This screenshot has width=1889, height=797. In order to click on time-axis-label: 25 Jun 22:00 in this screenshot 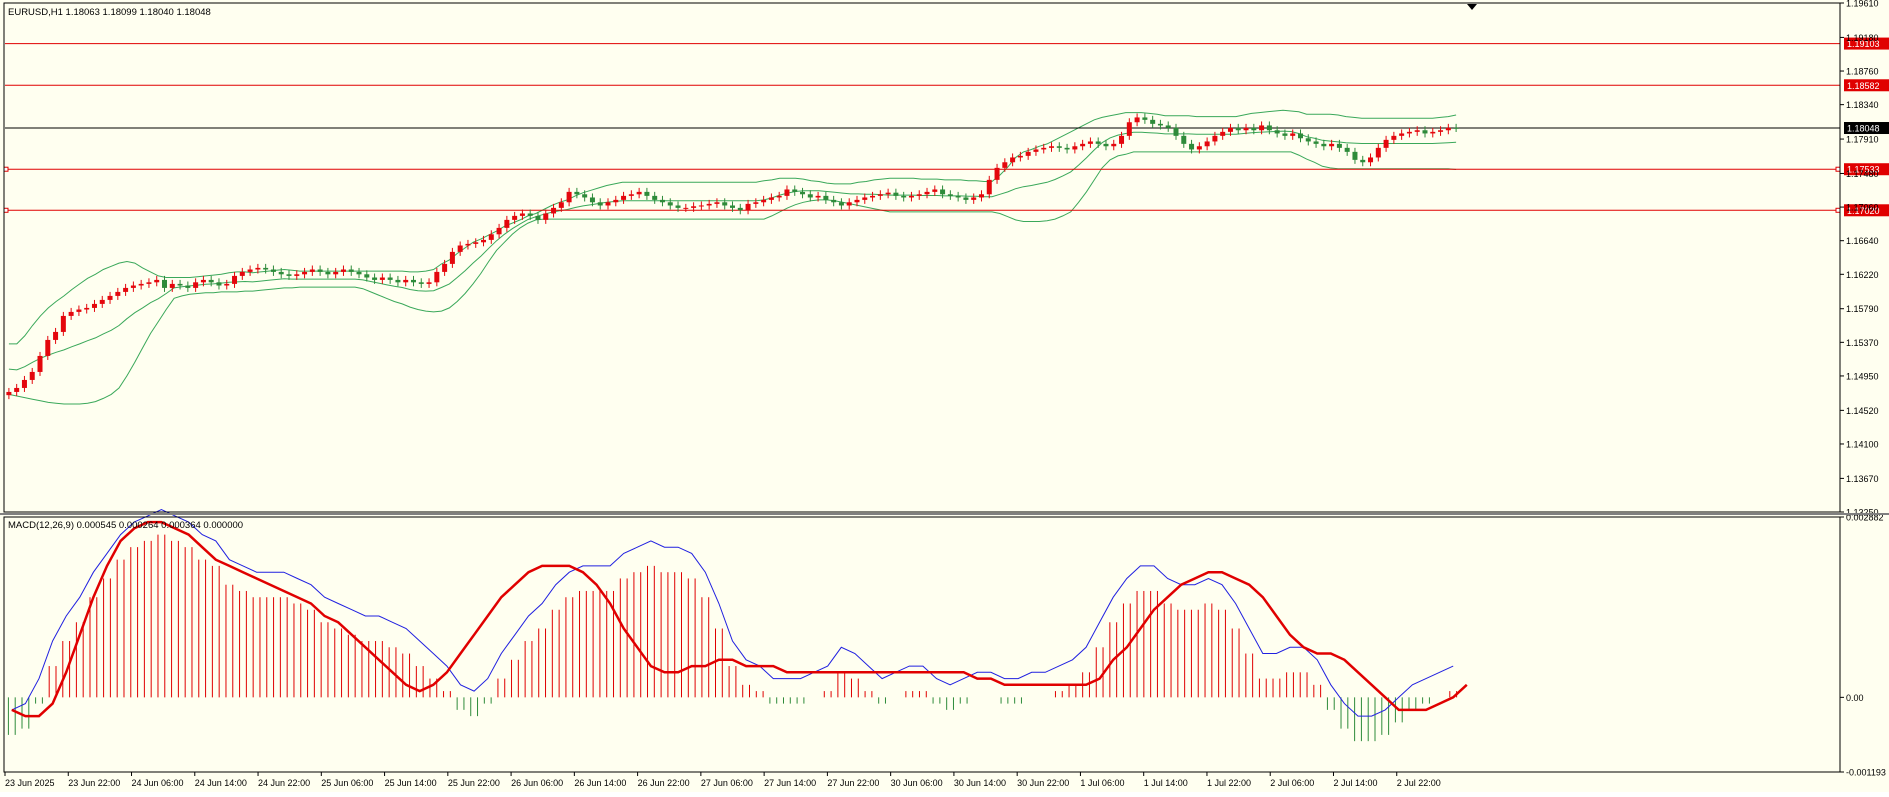, I will do `click(474, 783)`.